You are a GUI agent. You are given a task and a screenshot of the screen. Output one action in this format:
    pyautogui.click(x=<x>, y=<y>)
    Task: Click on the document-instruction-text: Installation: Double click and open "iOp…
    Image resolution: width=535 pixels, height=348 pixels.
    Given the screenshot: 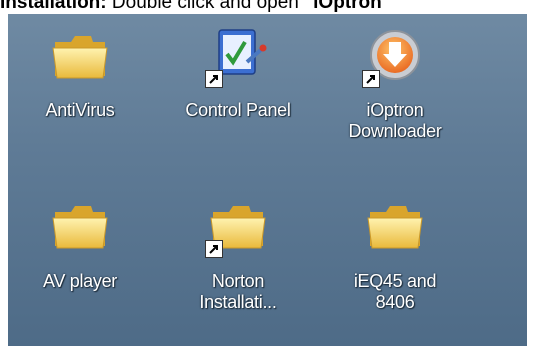 What is the action you would take?
    pyautogui.click(x=267, y=7)
    